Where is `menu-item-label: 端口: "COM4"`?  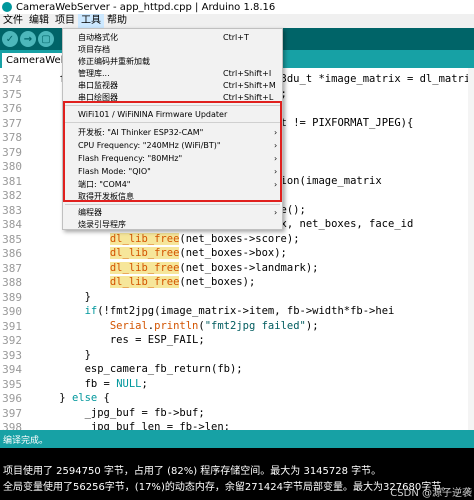
menu-item-label: 端口: "COM4" is located at coordinates (104, 184).